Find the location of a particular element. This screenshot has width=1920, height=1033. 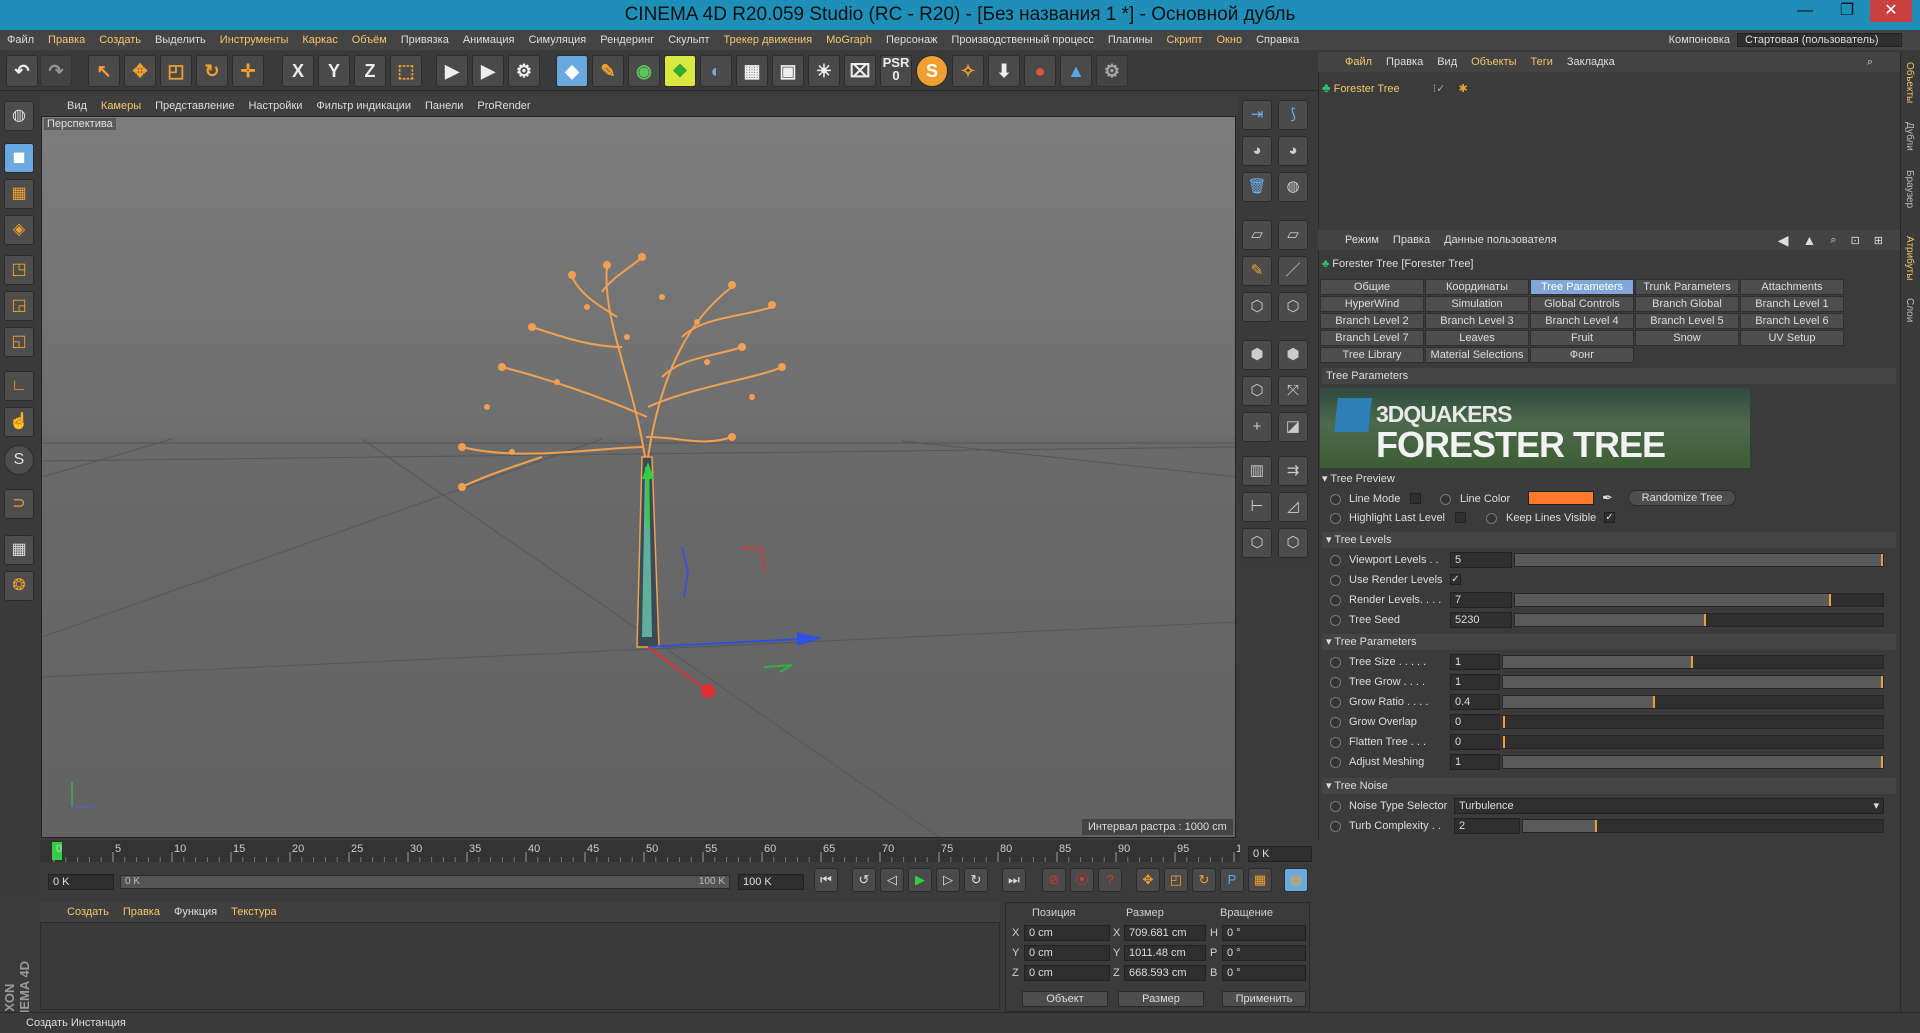

tab-branch-level-1: Branch Level 1 is located at coordinates (1792, 304).